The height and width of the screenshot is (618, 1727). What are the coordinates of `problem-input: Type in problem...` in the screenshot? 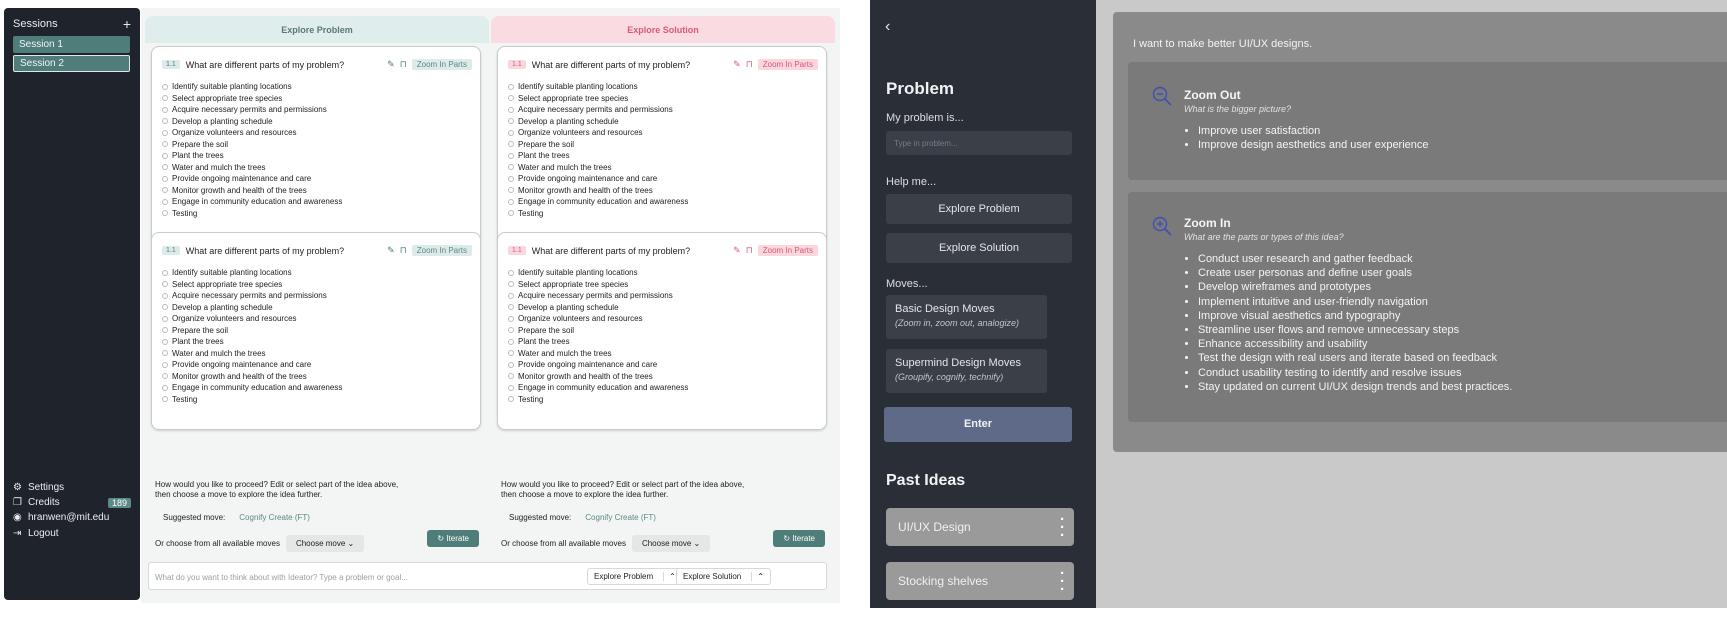 It's located at (979, 143).